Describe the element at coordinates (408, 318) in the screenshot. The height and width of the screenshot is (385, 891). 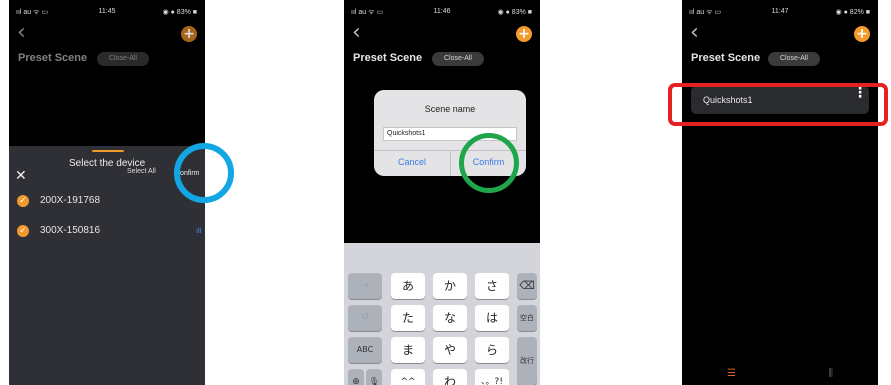
I see `key-ta: た` at that location.